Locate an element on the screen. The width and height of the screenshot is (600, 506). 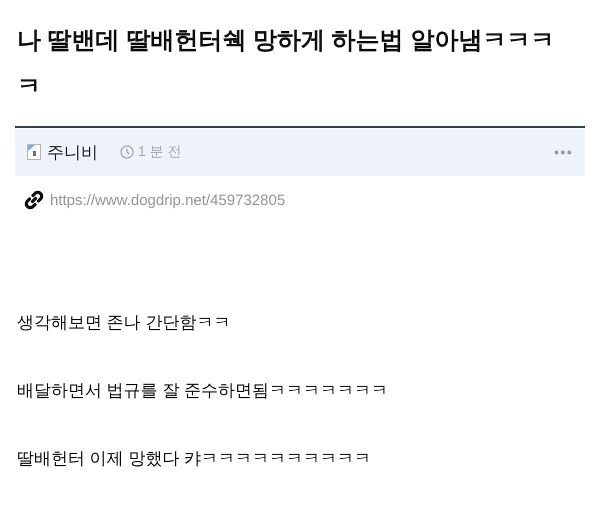
post-url-link: https://www.dogdrip.net/459732805 is located at coordinates (168, 200).